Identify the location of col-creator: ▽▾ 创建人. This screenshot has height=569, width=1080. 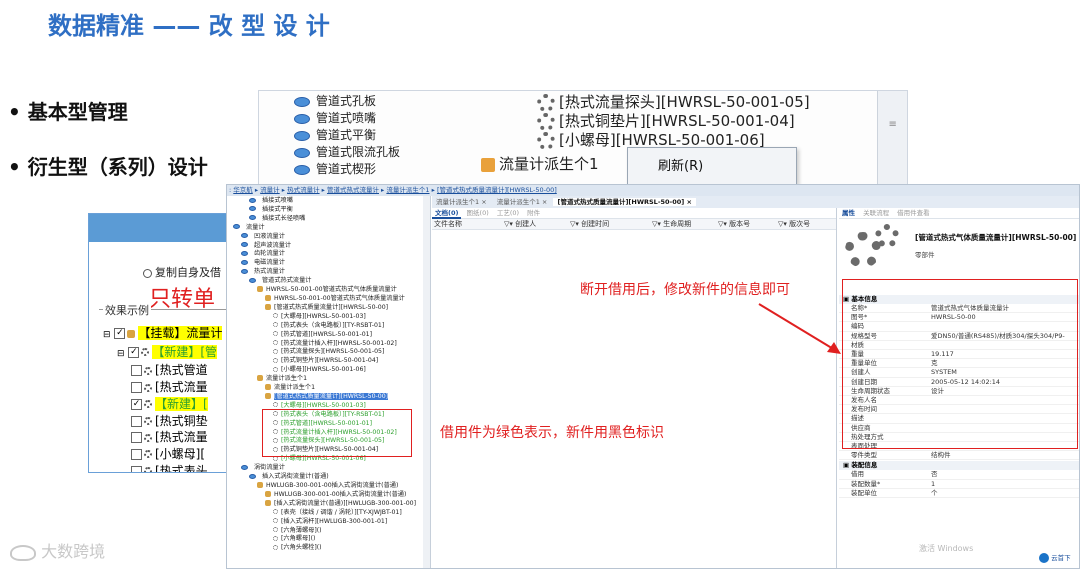
(520, 224).